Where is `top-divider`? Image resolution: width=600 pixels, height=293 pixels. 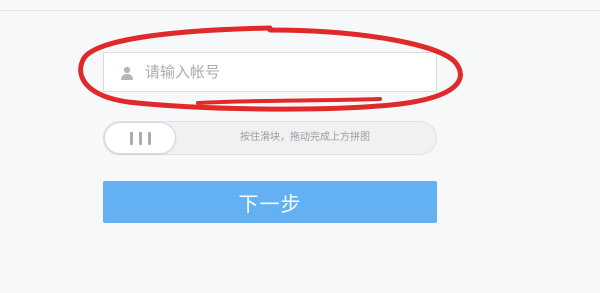 top-divider is located at coordinates (300, 10).